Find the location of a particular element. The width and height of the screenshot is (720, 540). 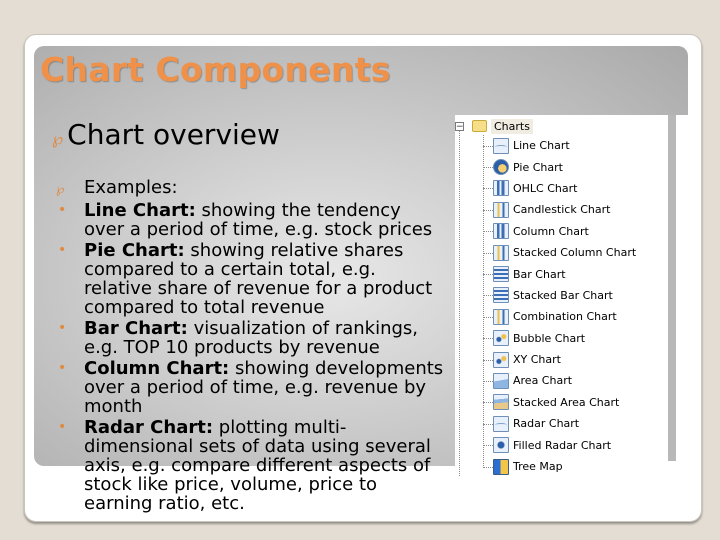

bubble-chart-icon is located at coordinates (501, 338).